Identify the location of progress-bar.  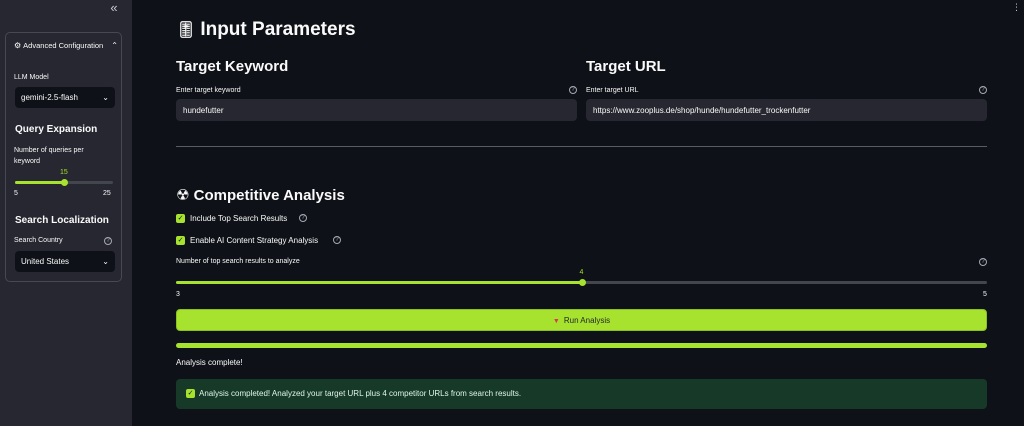
(581, 345).